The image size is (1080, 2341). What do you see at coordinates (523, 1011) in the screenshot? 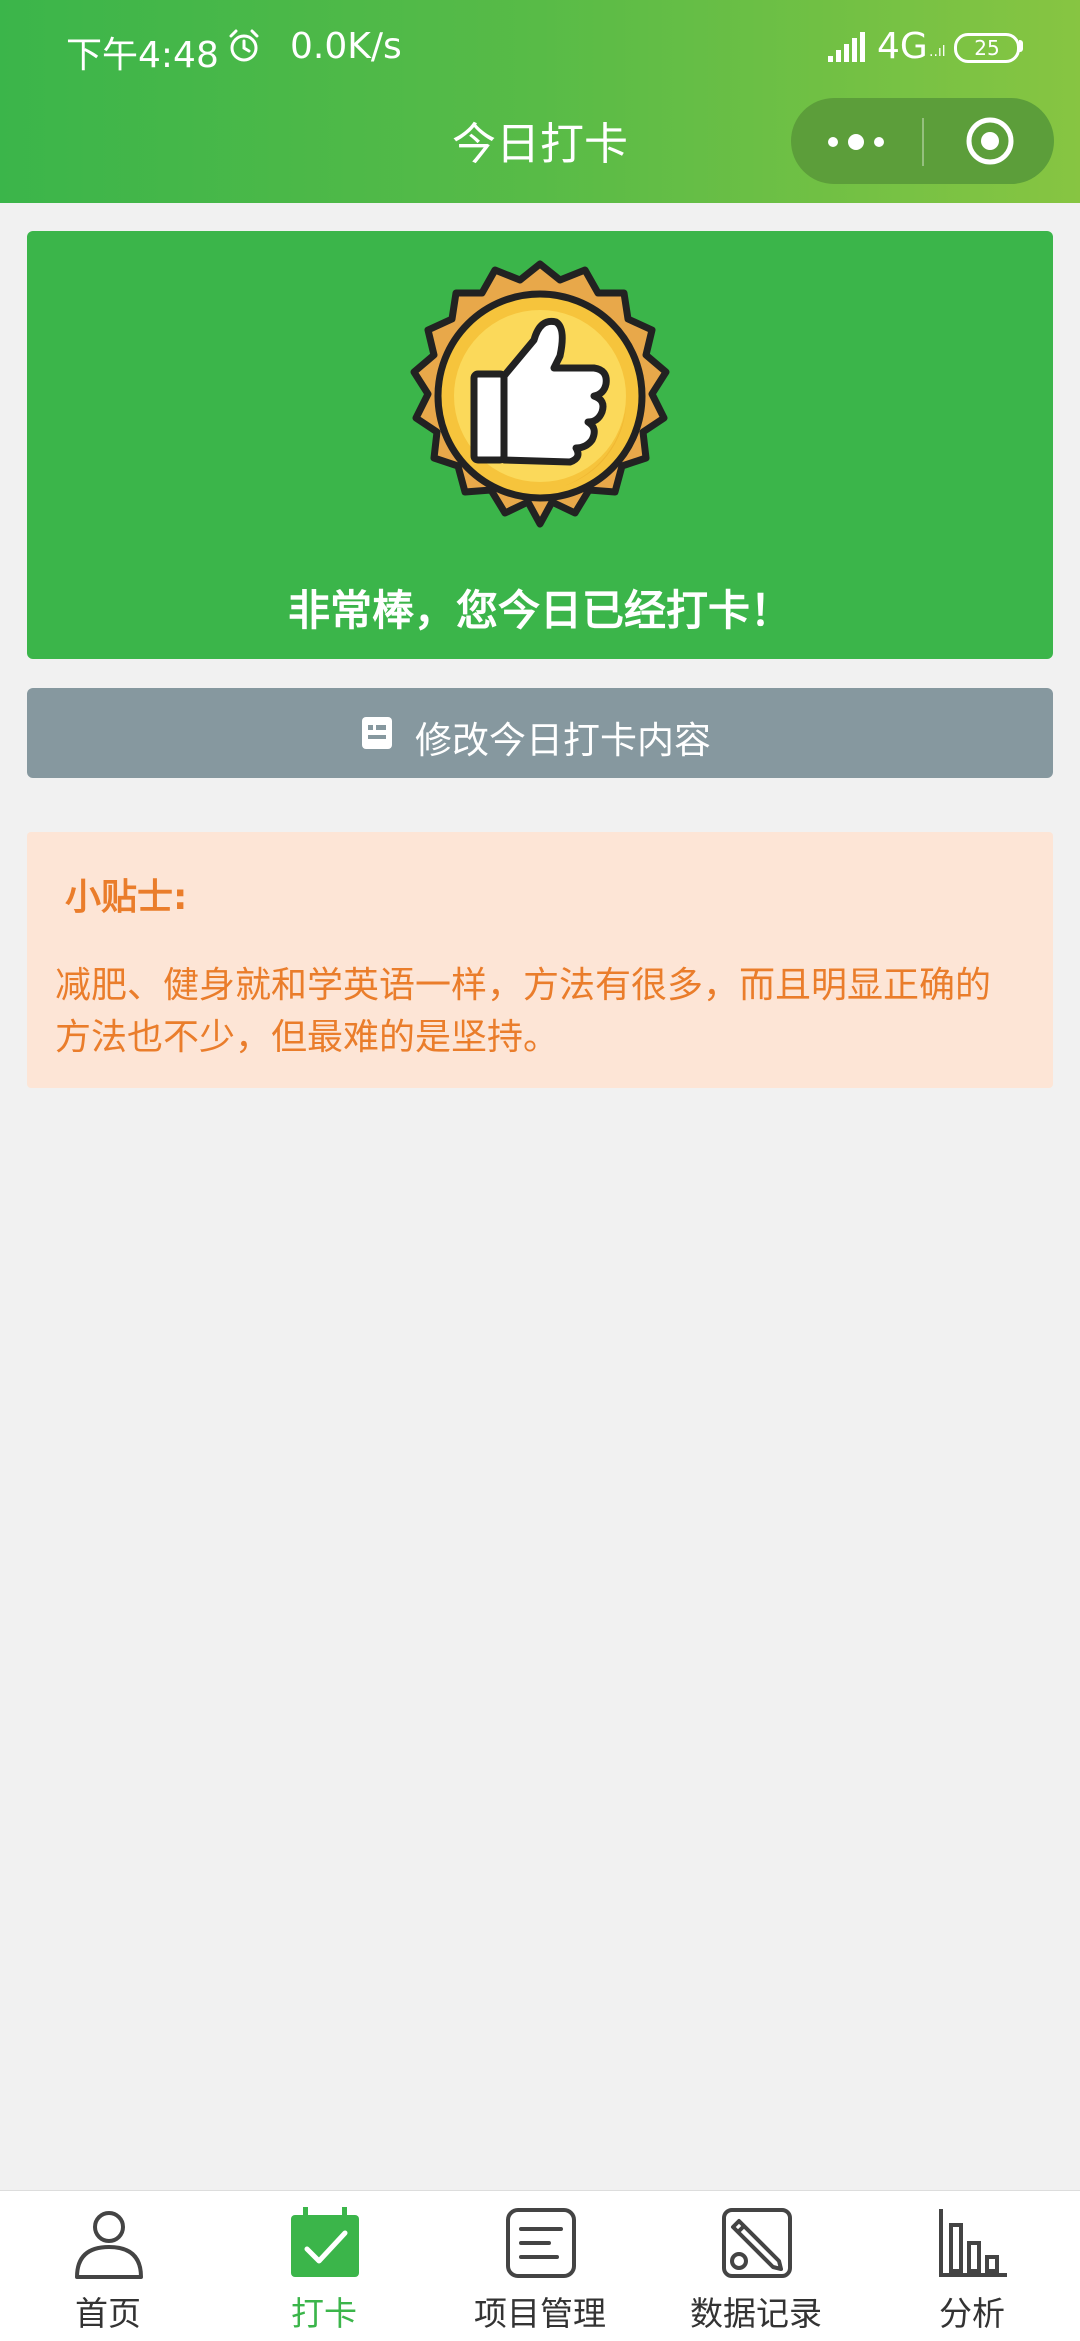
I see `tips-body: 减肥、健身就和学英语一样，方法有很多，而且明显正确的方法也不少，但最难的是坚持。` at bounding box center [523, 1011].